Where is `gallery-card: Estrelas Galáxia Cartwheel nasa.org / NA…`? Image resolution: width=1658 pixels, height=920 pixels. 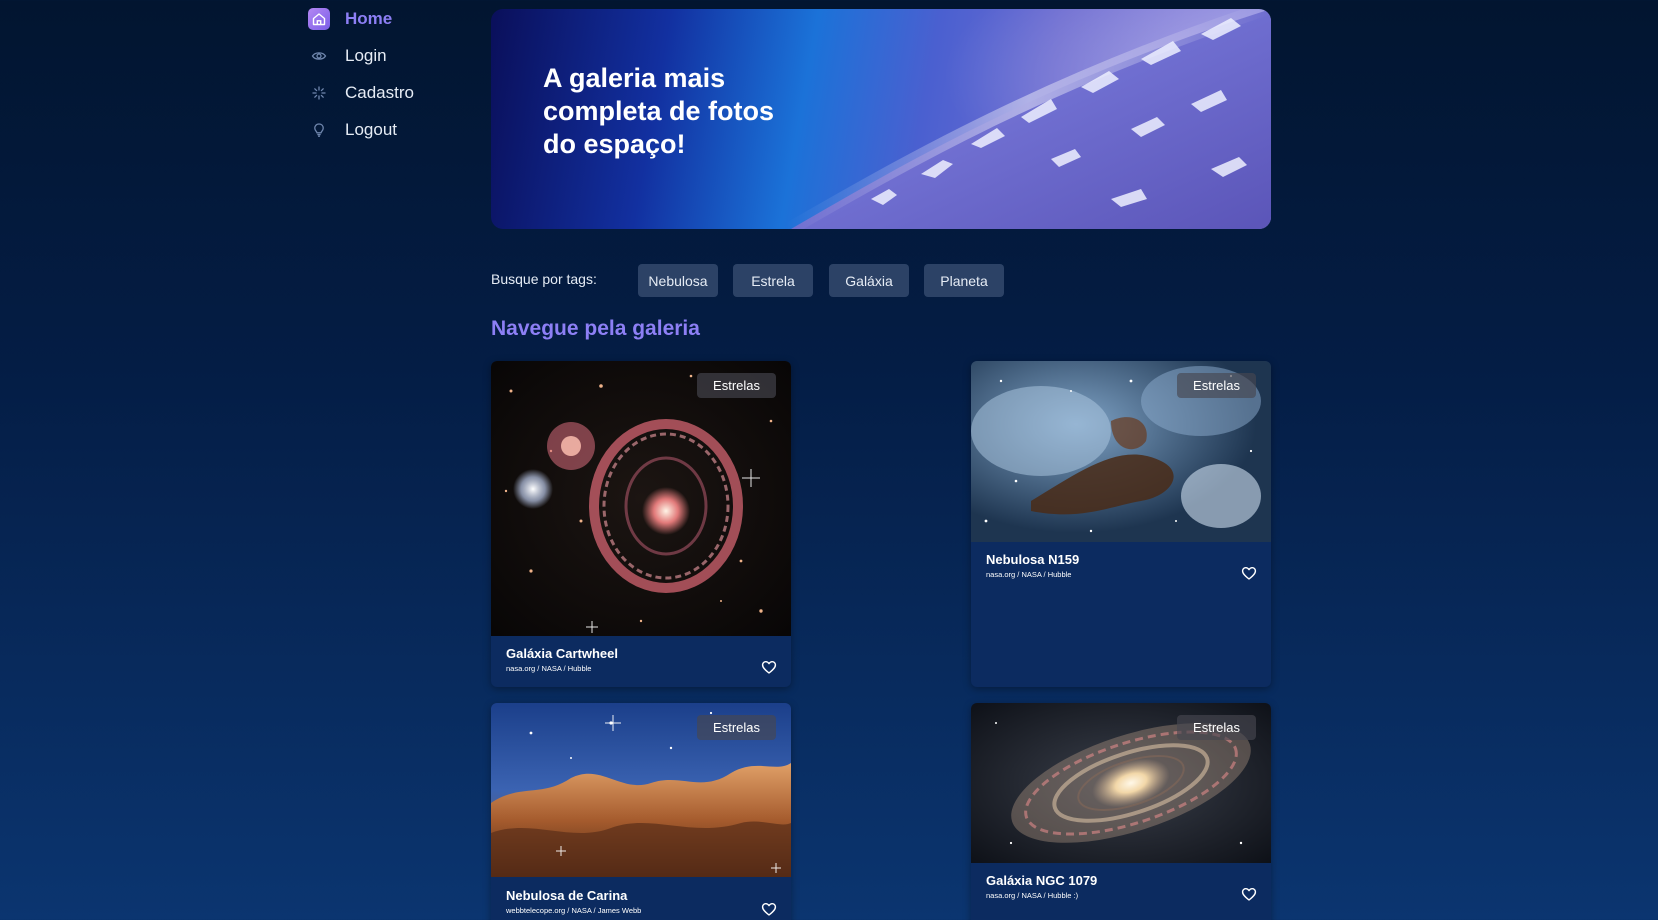 gallery-card: Estrelas Galáxia Cartwheel nasa.org / NA… is located at coordinates (641, 524).